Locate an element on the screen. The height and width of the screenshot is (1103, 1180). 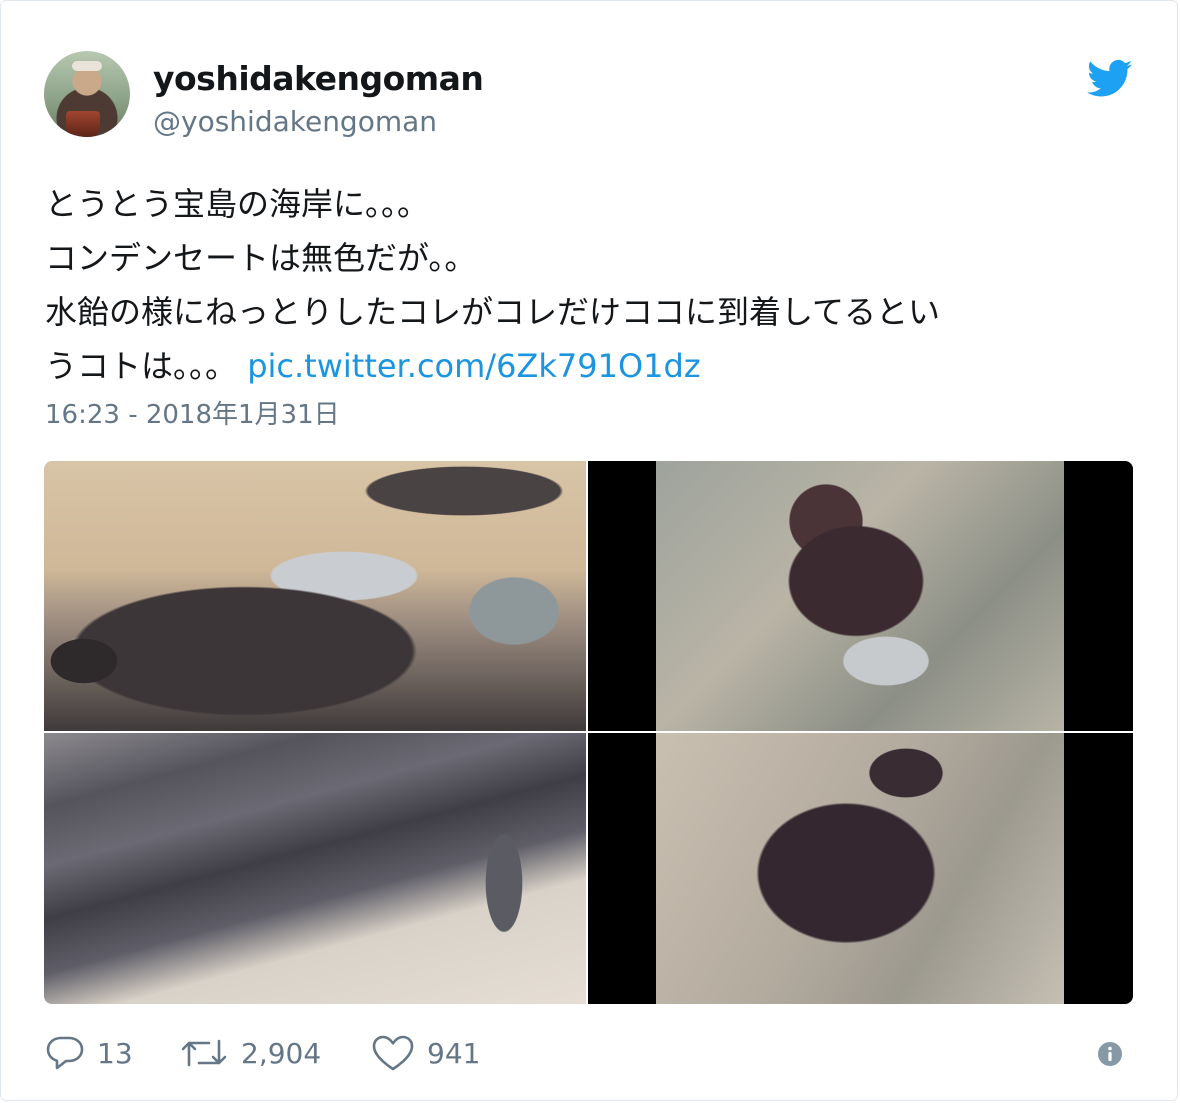
reply-count: 13 is located at coordinates (115, 1053).